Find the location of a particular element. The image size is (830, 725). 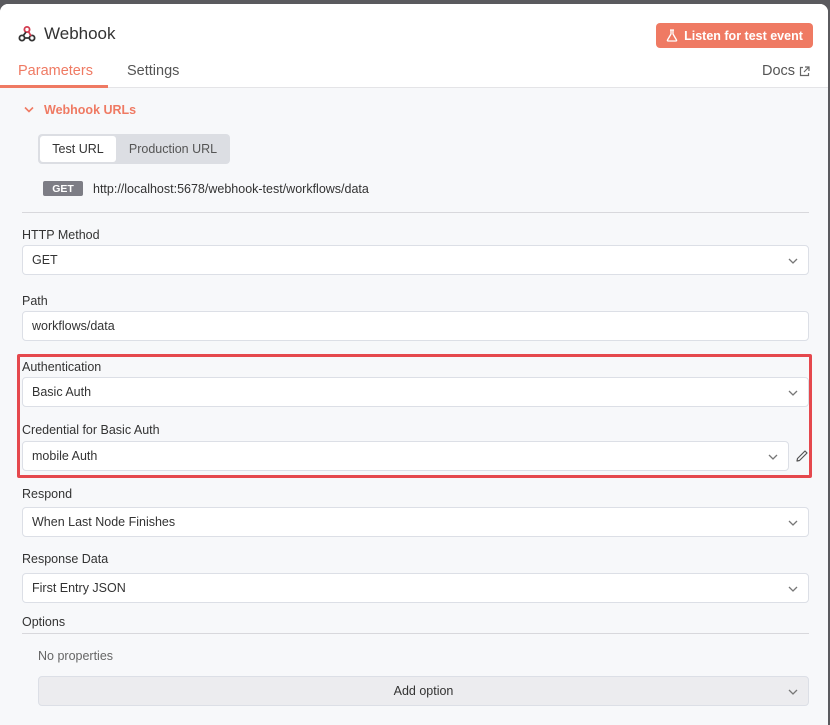

test-url-label: Test URL is located at coordinates (78, 149).